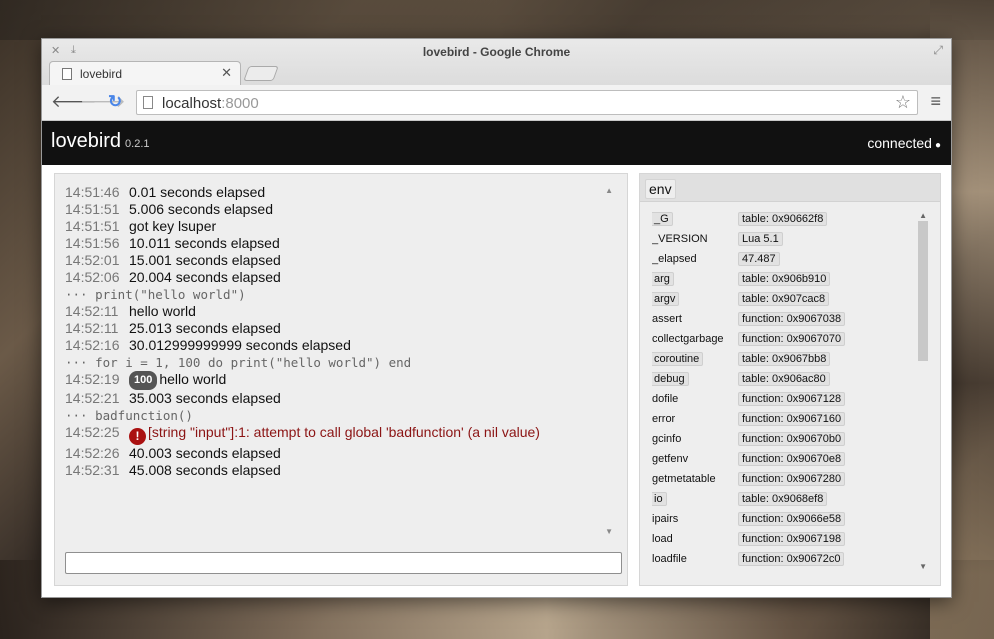 This screenshot has width=994, height=639. What do you see at coordinates (684, 479) in the screenshot?
I see `env-key: getmetatable` at bounding box center [684, 479].